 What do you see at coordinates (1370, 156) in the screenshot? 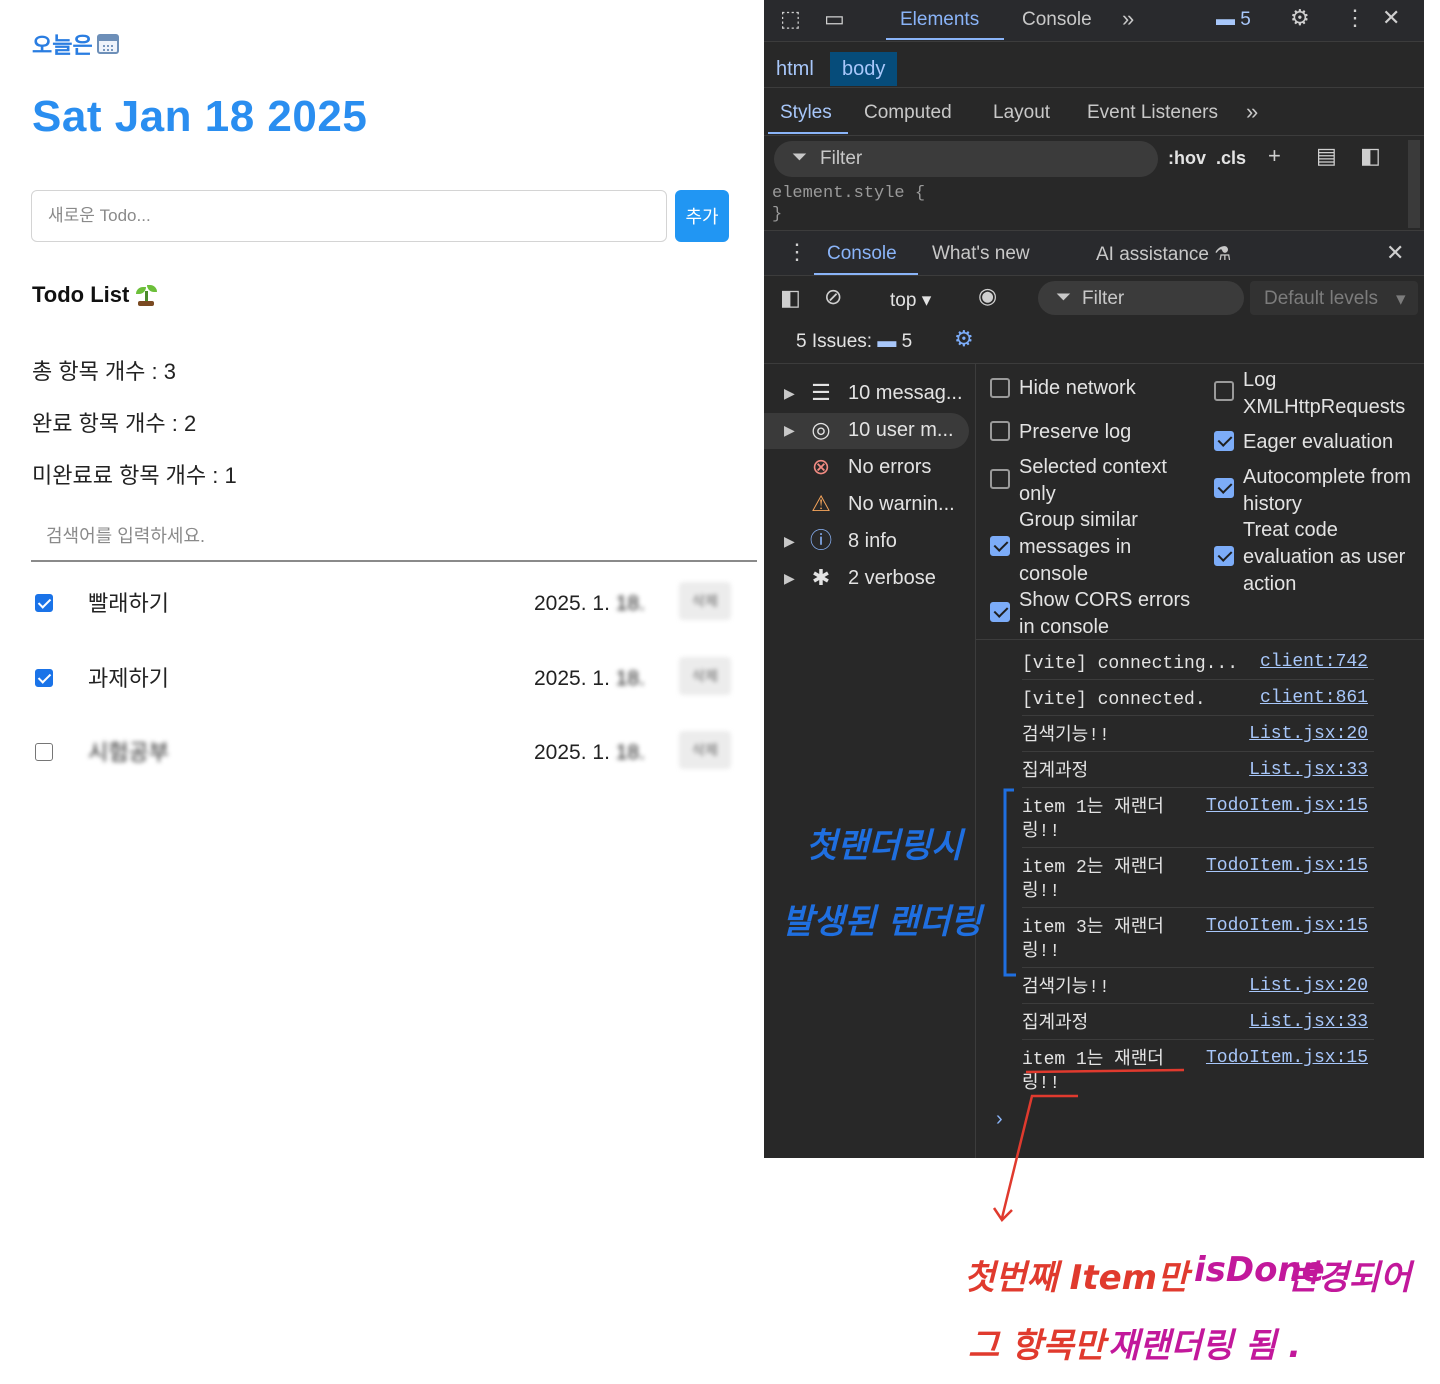
I see `sidebar-toggle-icon: ◧` at bounding box center [1370, 156].